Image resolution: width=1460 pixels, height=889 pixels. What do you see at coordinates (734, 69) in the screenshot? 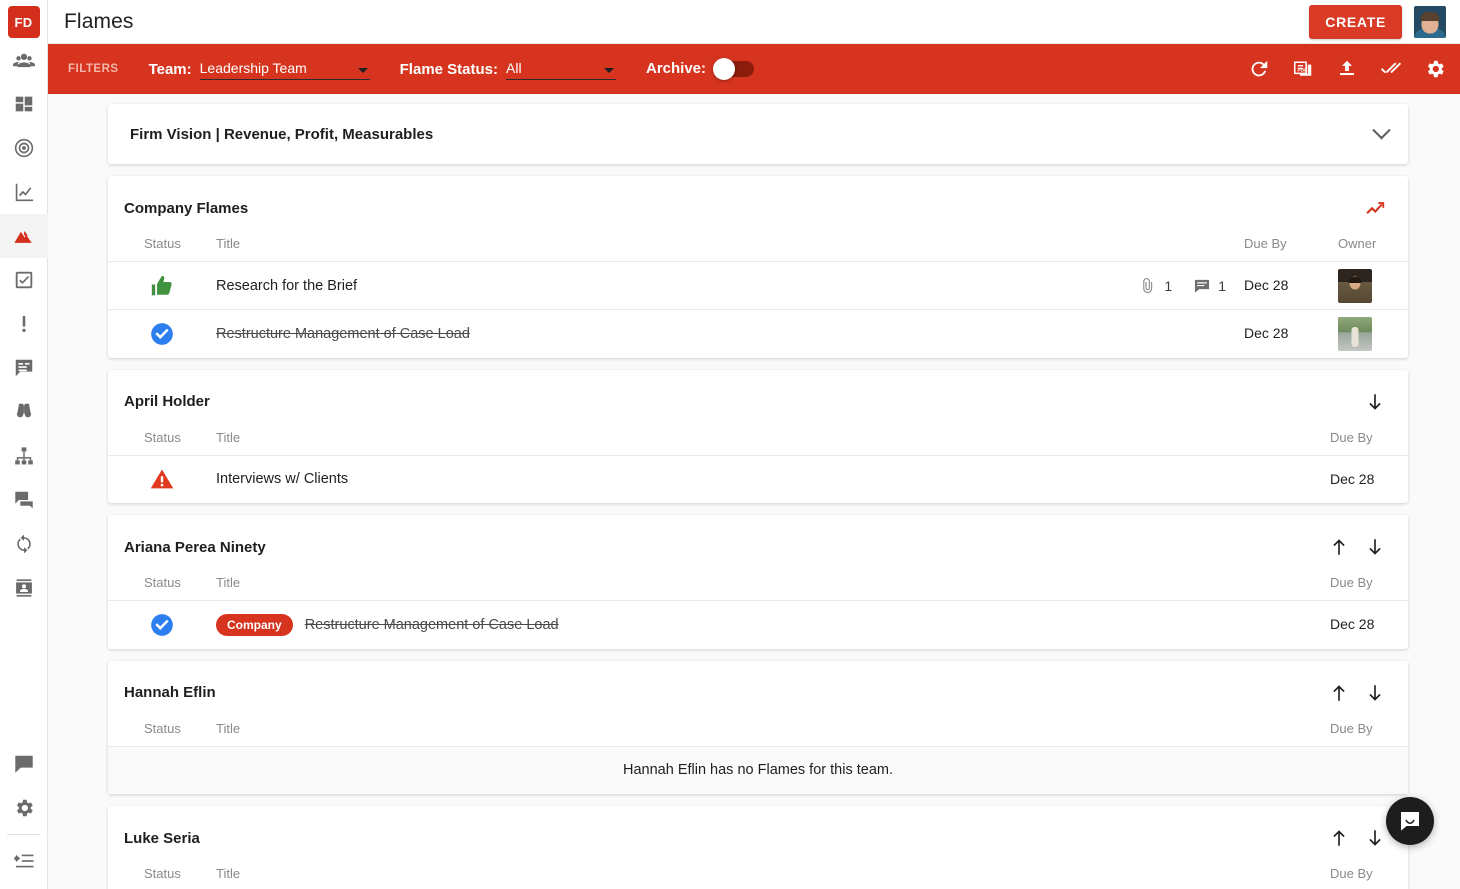
I see `archive-toggle` at bounding box center [734, 69].